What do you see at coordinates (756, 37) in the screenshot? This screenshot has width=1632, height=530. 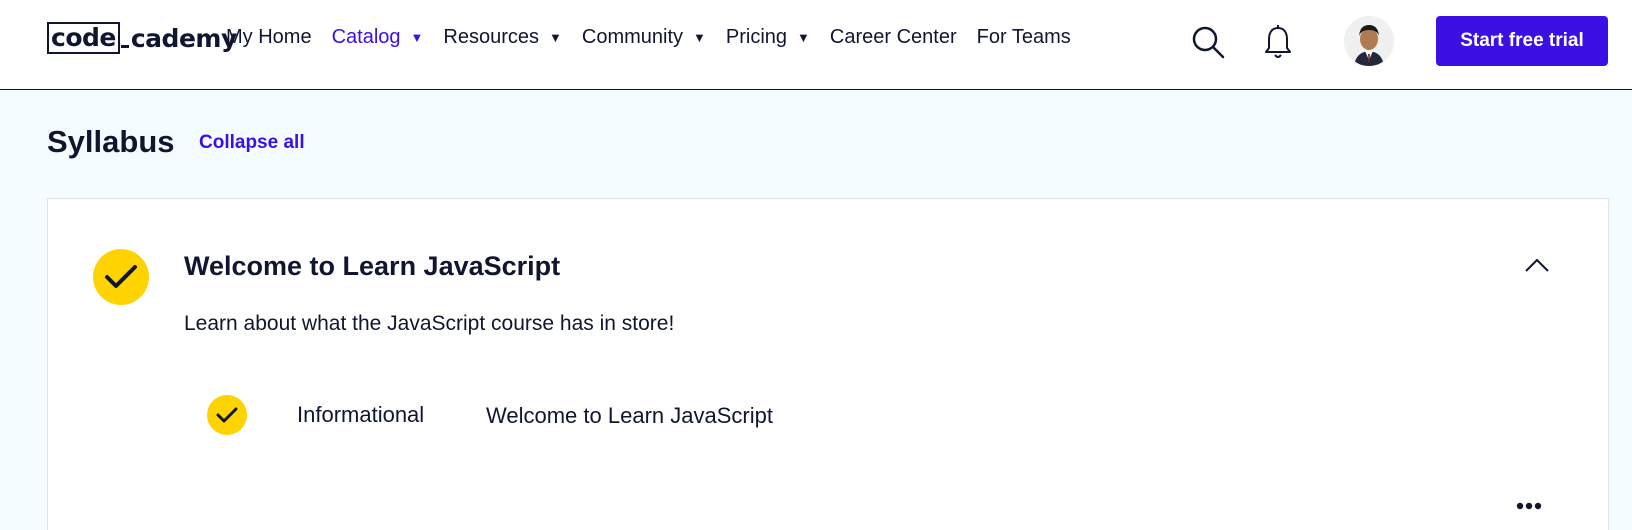 I see `nav-pricing-label: Pricing` at bounding box center [756, 37].